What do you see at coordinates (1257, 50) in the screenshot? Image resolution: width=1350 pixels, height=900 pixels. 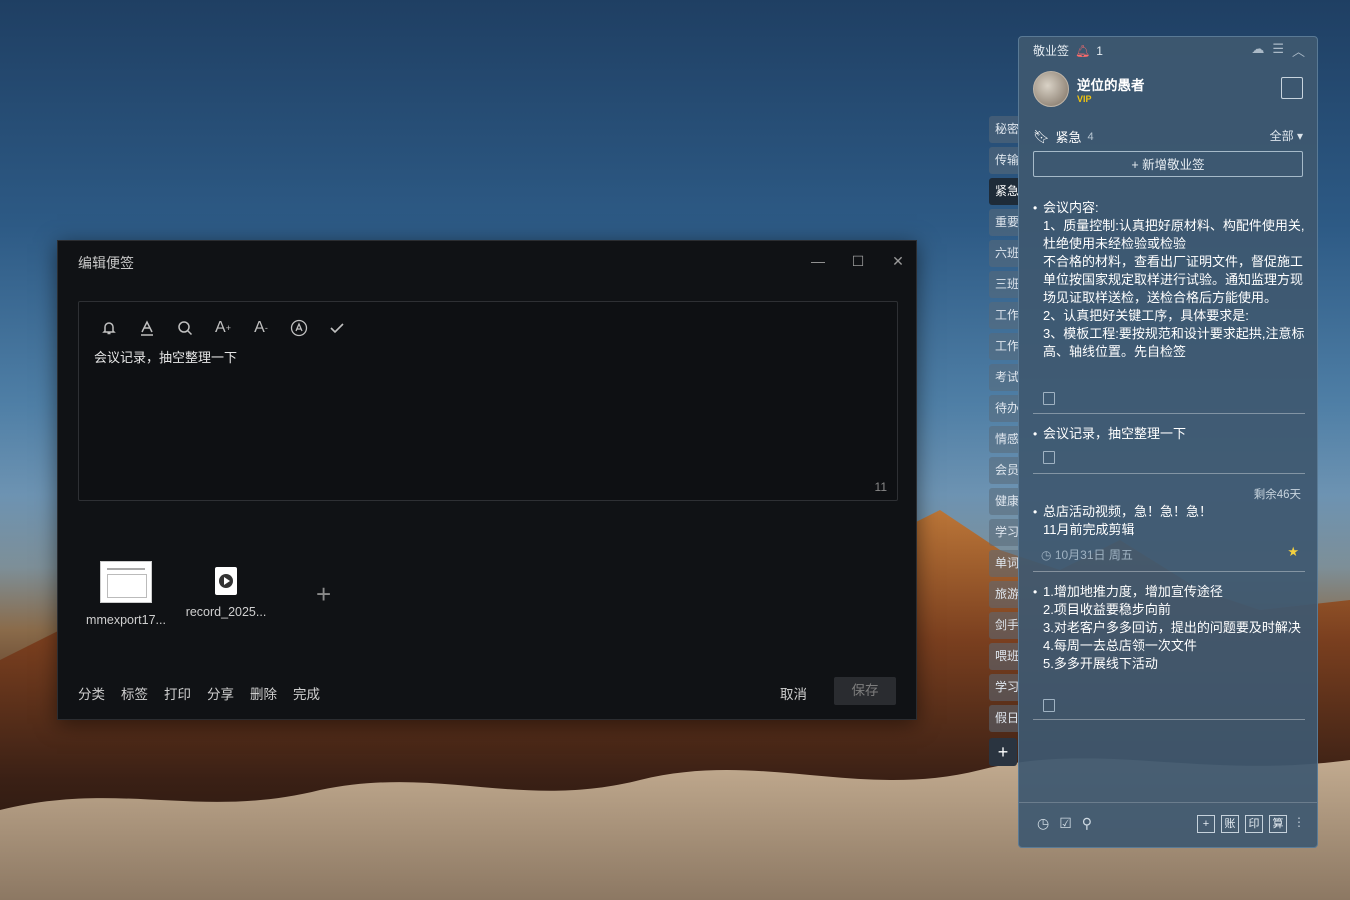 I see `cloud-sync-icon: ☁` at bounding box center [1257, 50].